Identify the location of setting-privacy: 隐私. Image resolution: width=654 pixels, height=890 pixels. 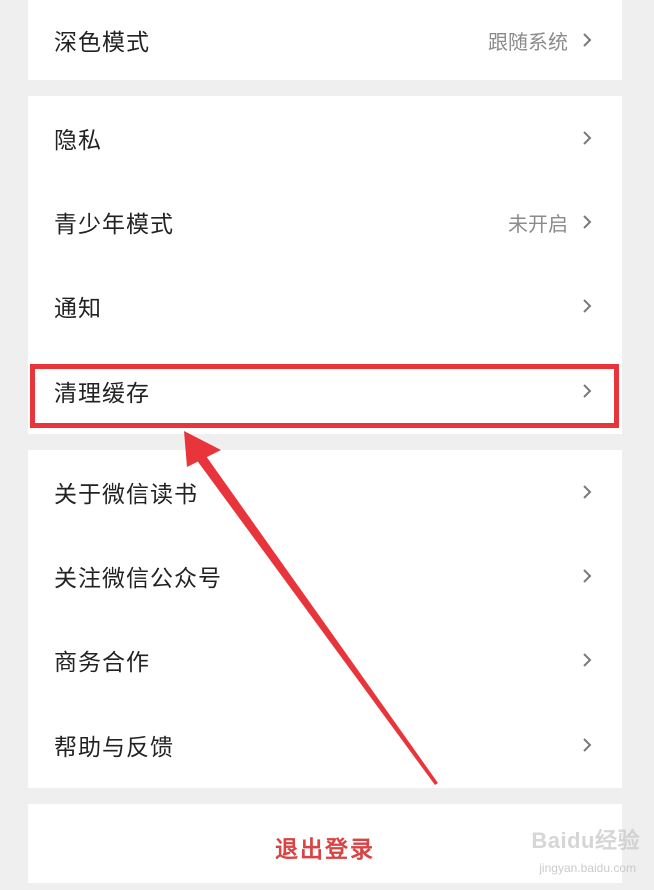
(325, 138).